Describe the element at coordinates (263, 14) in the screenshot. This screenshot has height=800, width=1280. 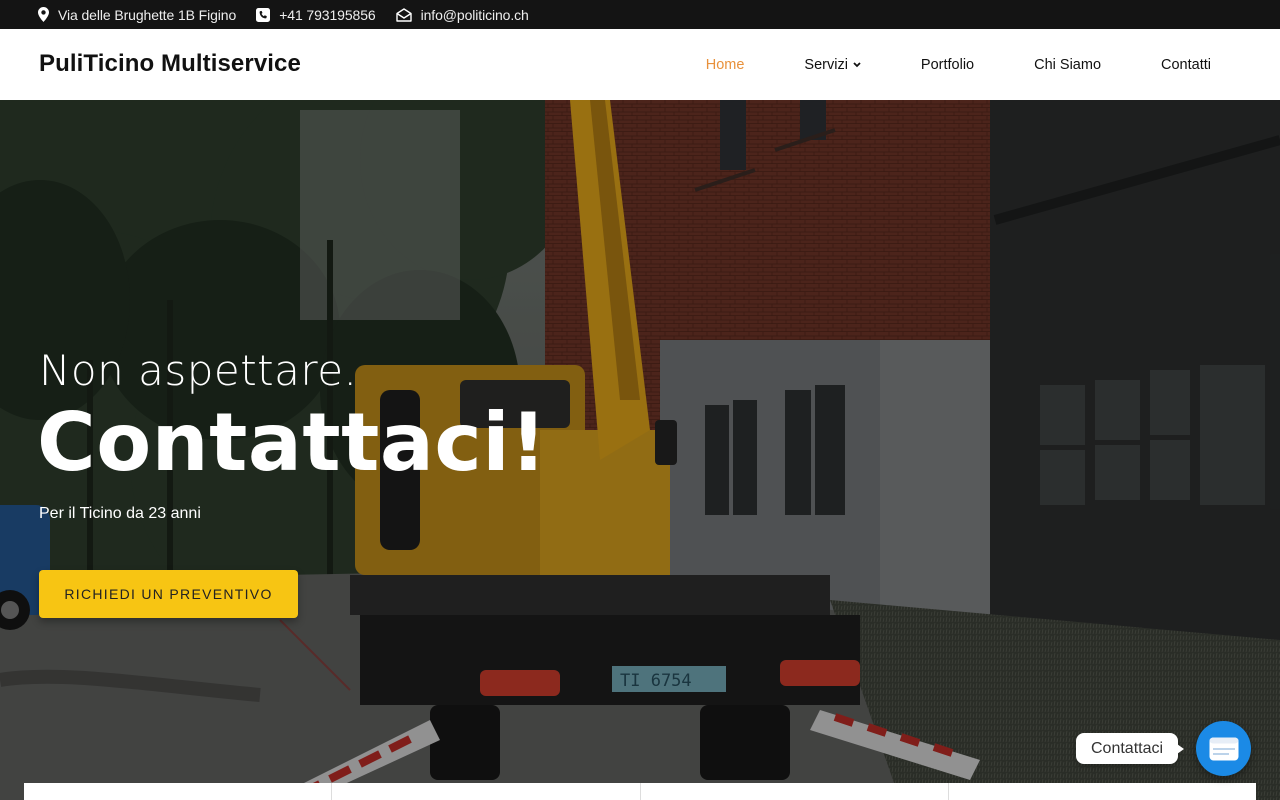
I see `phone-icon` at that location.